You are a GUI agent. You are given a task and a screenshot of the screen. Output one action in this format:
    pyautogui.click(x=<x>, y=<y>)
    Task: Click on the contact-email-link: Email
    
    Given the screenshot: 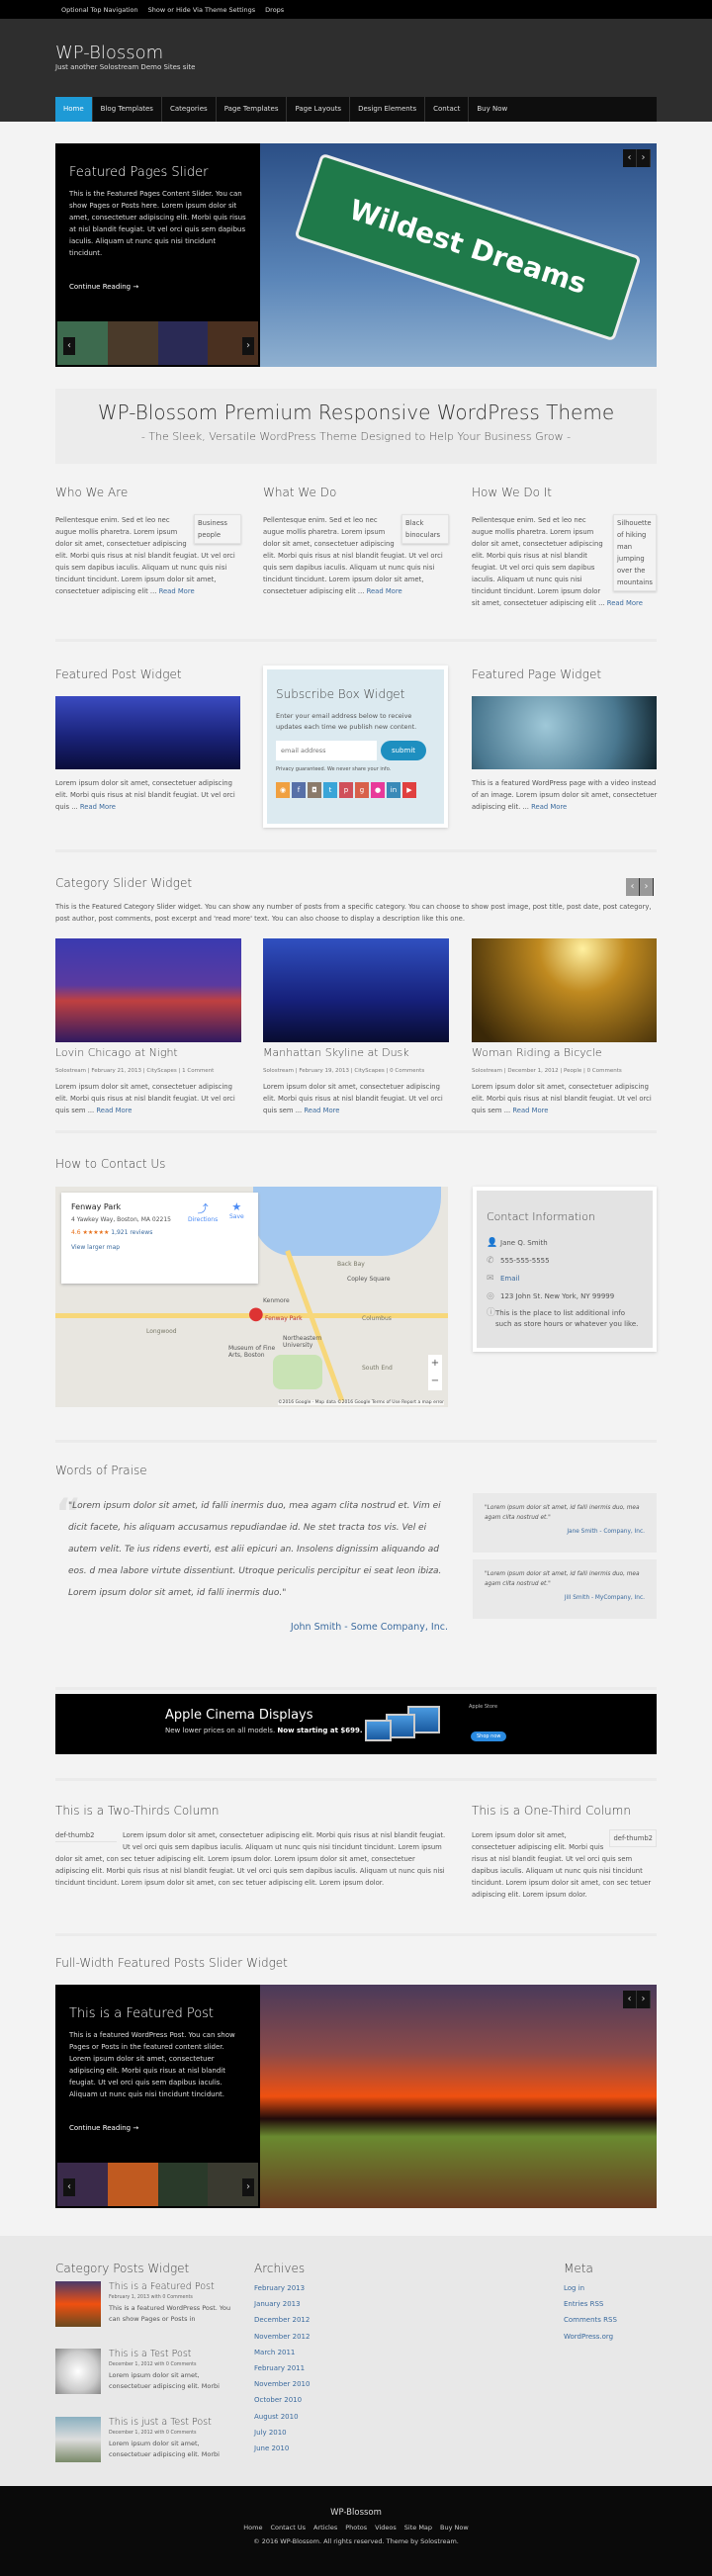 What is the action you would take?
    pyautogui.click(x=509, y=1279)
    